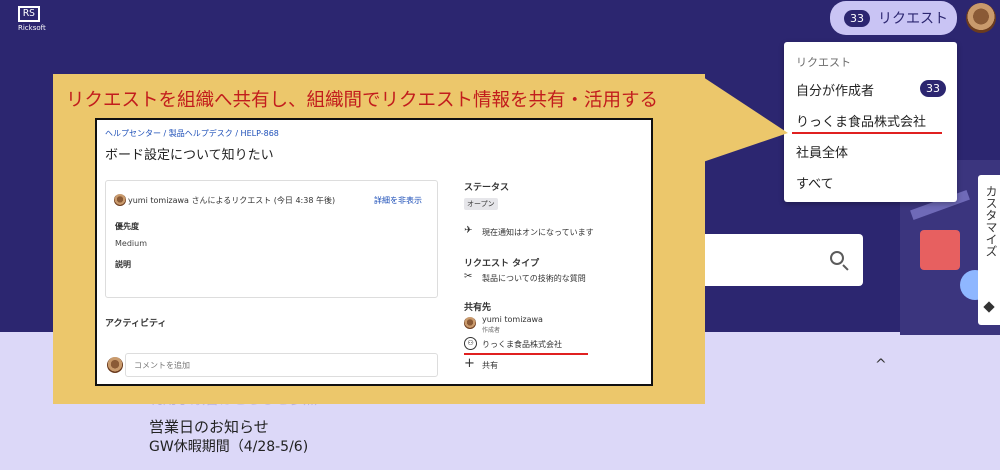  What do you see at coordinates (136, 324) in the screenshot?
I see `activity-heading: アクティビティ` at bounding box center [136, 324].